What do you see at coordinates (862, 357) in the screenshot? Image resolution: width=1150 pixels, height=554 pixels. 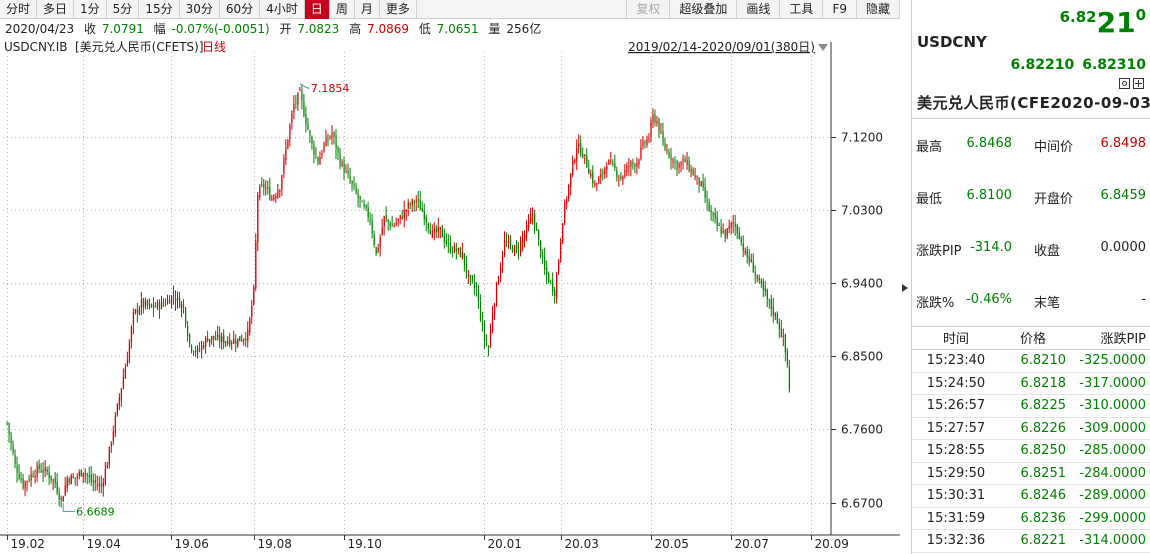 I see `y-tick-label: 6.8500` at bounding box center [862, 357].